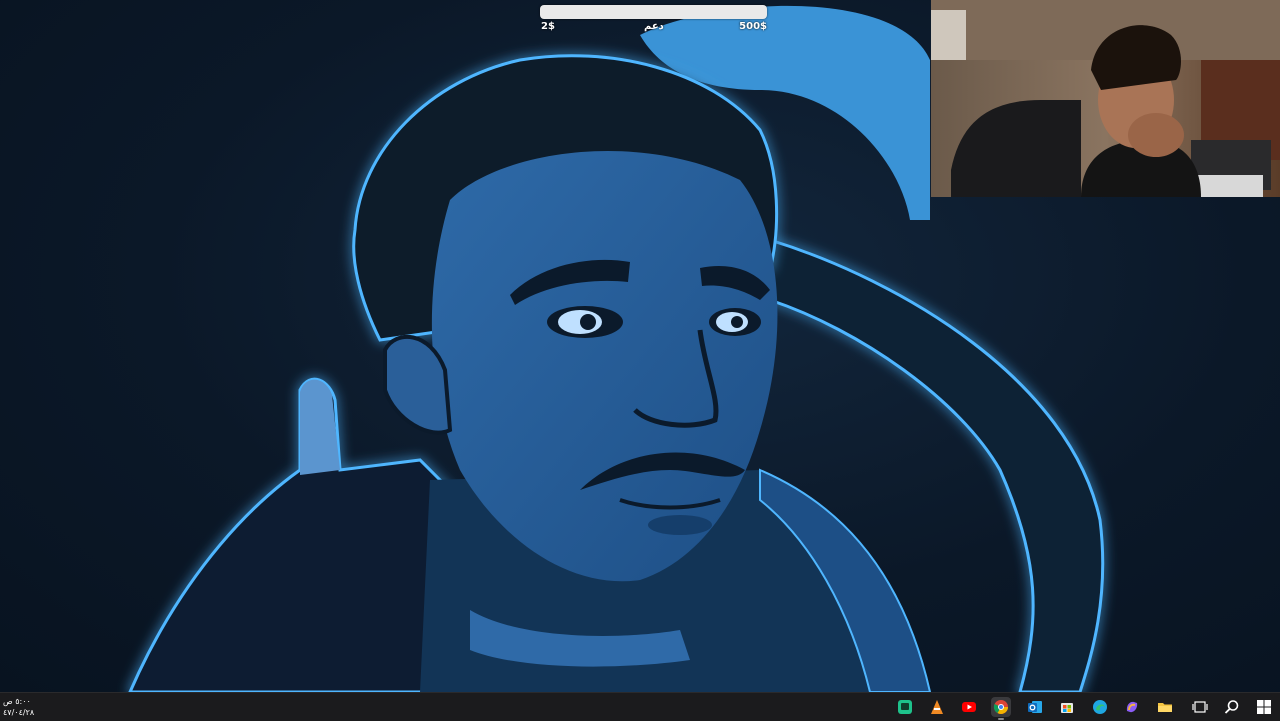  What do you see at coordinates (653, 12) in the screenshot?
I see `donation-progress-track` at bounding box center [653, 12].